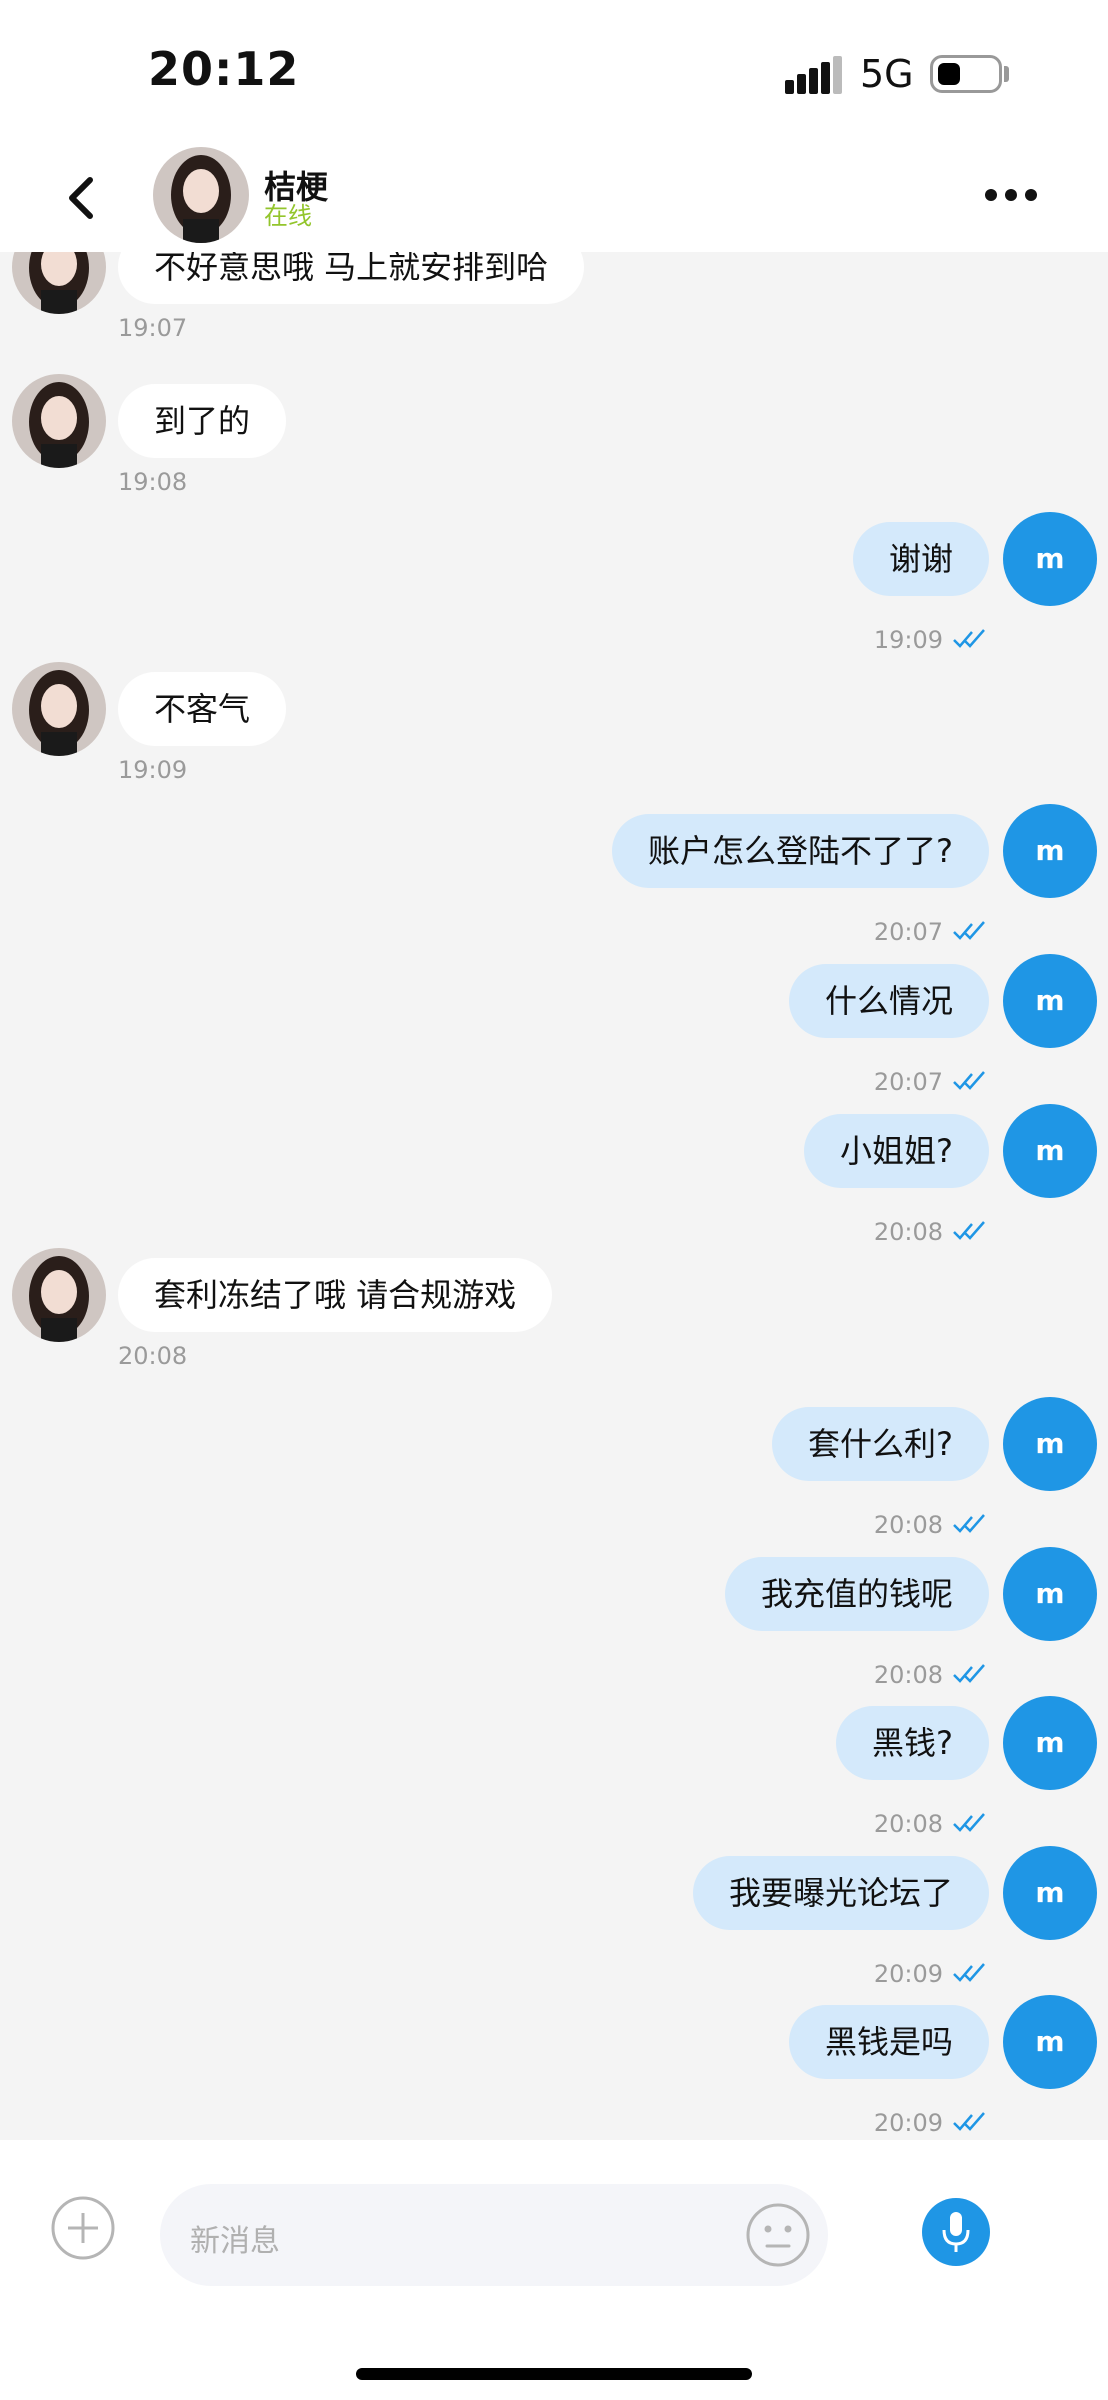  Describe the element at coordinates (887, 74) in the screenshot. I see `network-type: 5G` at that location.